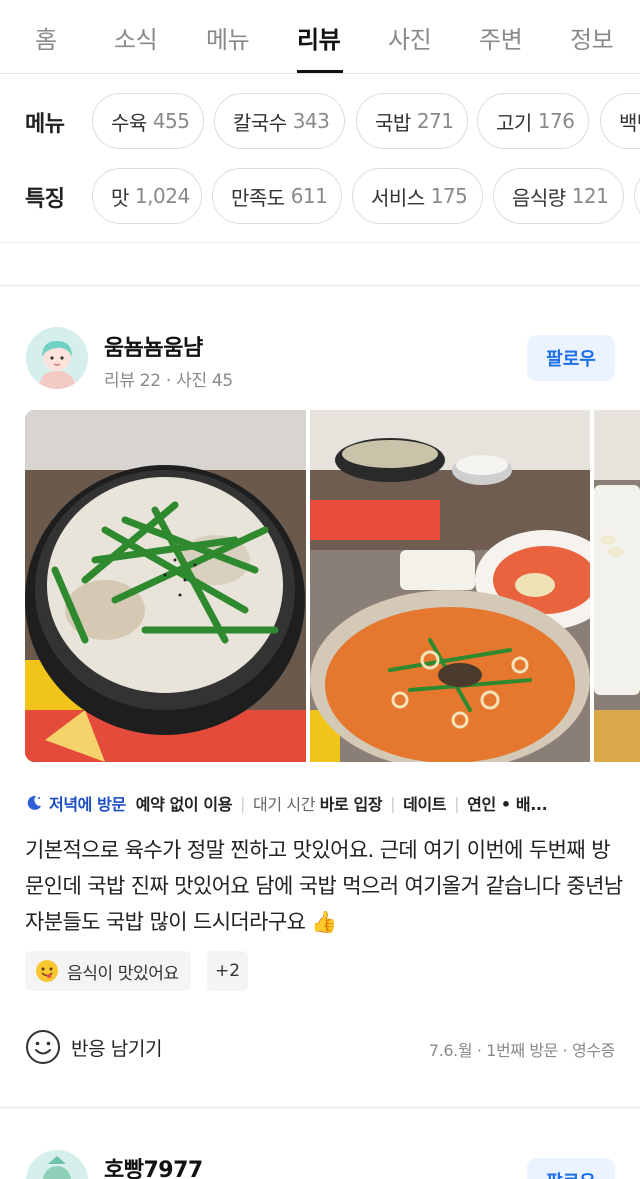  Describe the element at coordinates (592, 37) in the screenshot. I see `tab-info: 정보` at that location.